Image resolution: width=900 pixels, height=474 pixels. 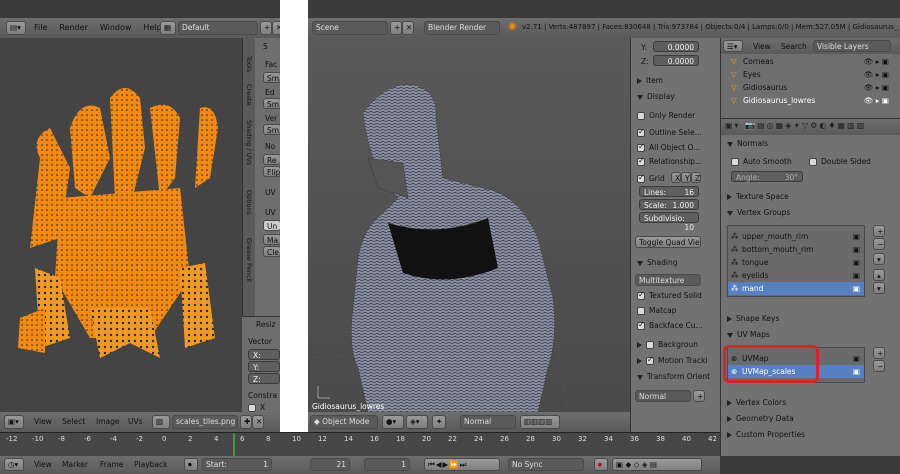 I want to click on image-name-field: scales_tiles.png, so click(x=205, y=422).